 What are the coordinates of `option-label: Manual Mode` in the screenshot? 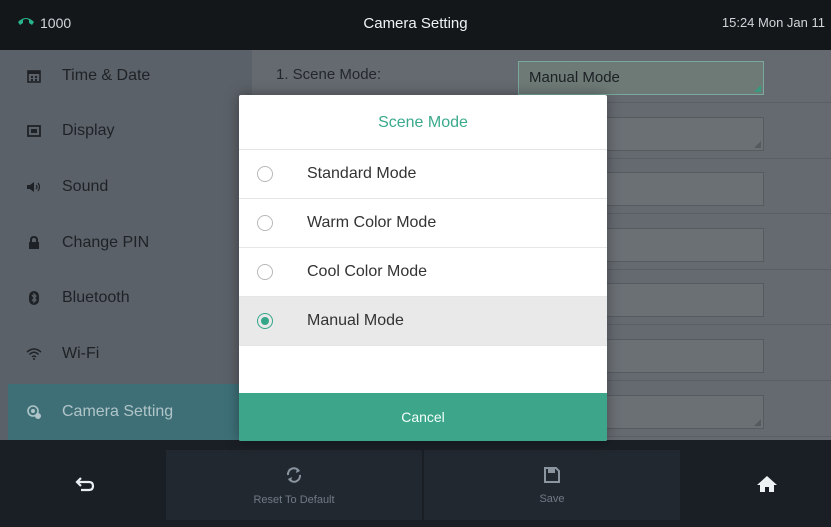 It's located at (355, 320).